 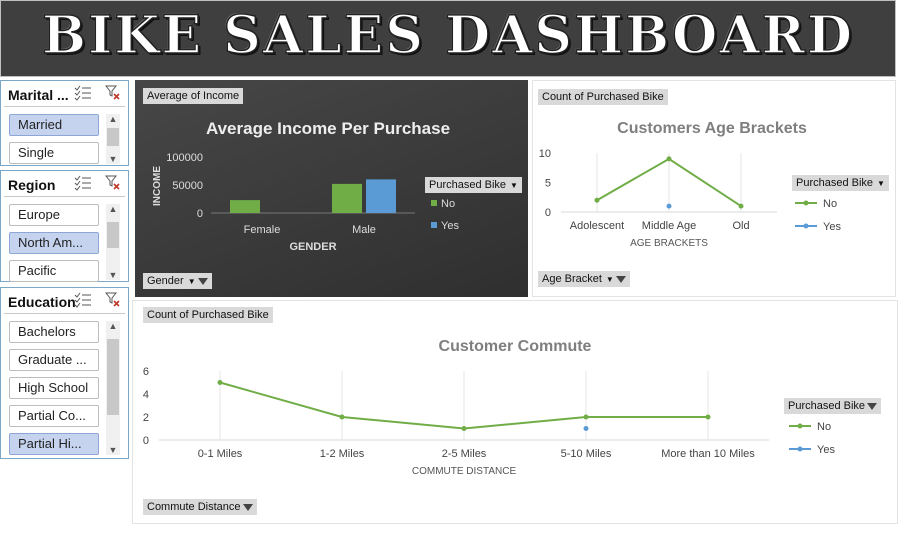 I want to click on slicer-marital-status: Marital ... Married Single ▲ ▼, so click(x=64, y=123).